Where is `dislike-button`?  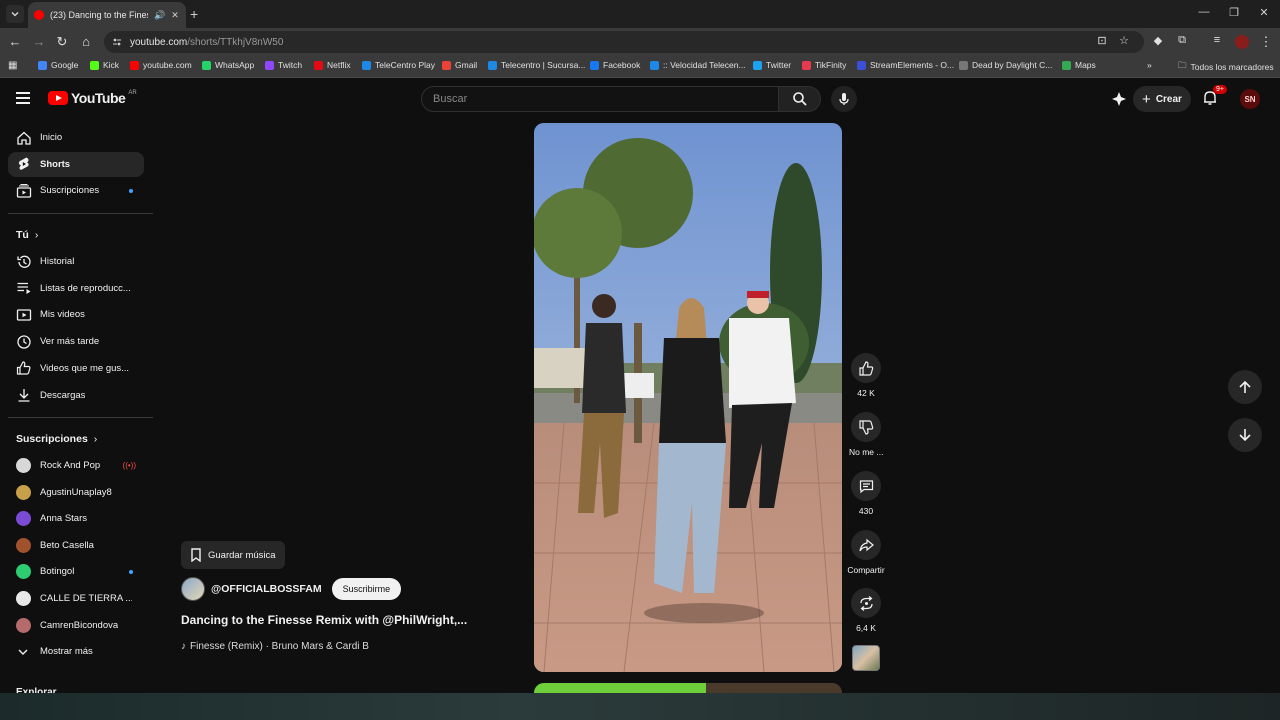 dislike-button is located at coordinates (866, 427).